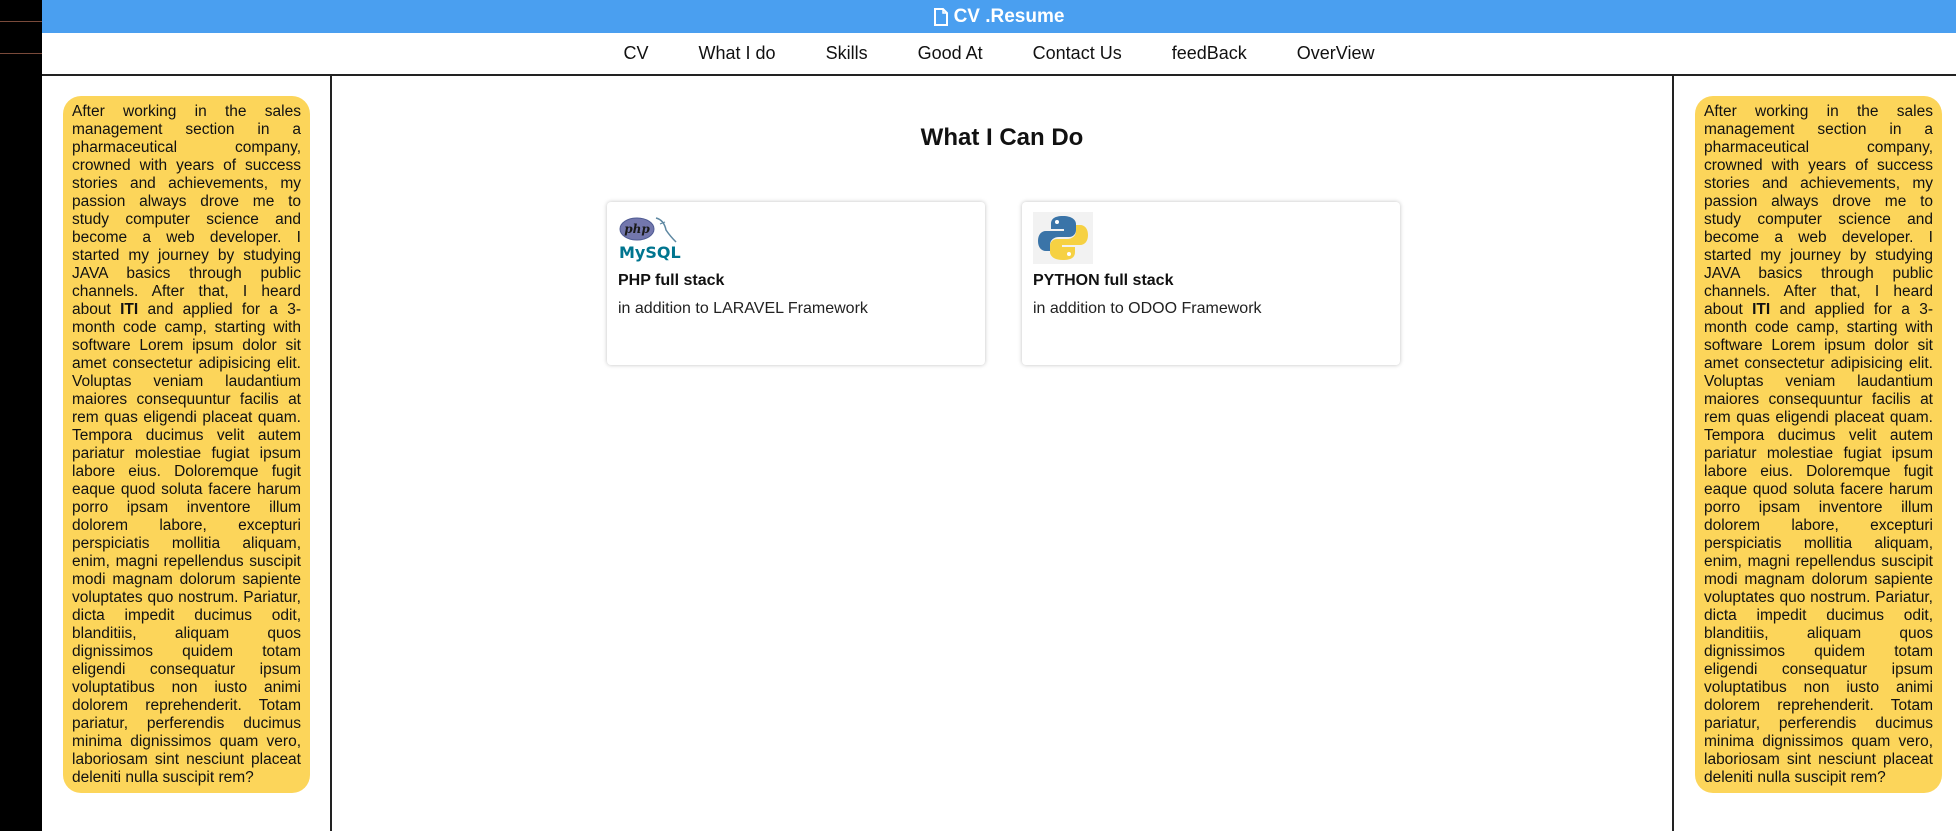  What do you see at coordinates (737, 53) in the screenshot?
I see `nav-item-what-i-do: What I do` at bounding box center [737, 53].